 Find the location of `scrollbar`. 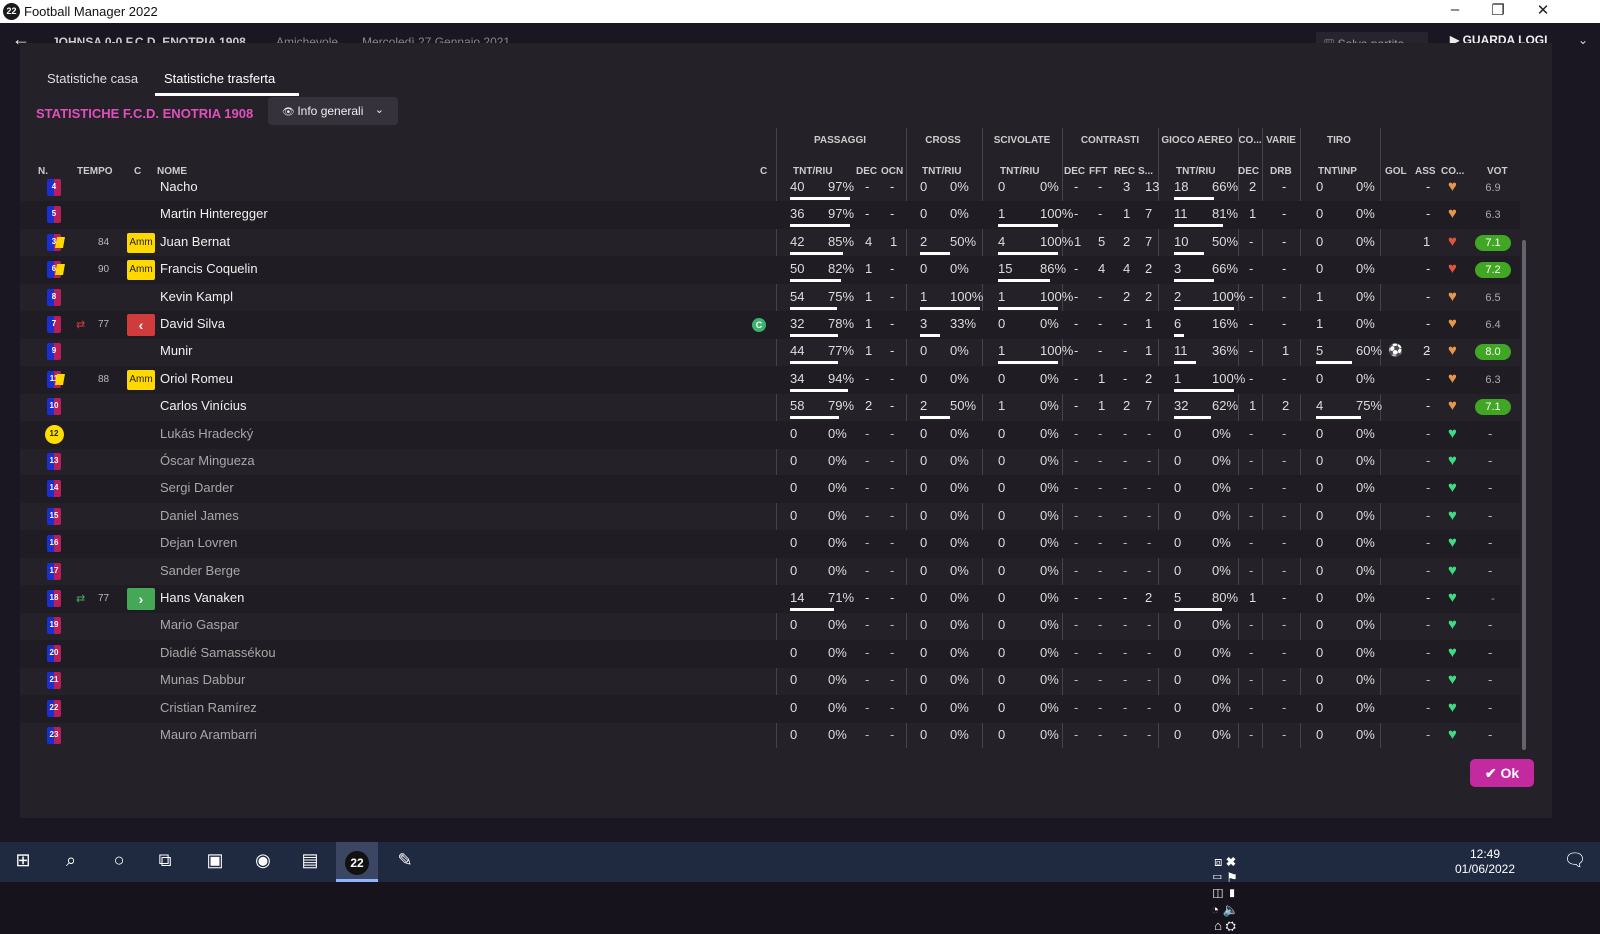

scrollbar is located at coordinates (1524, 495).